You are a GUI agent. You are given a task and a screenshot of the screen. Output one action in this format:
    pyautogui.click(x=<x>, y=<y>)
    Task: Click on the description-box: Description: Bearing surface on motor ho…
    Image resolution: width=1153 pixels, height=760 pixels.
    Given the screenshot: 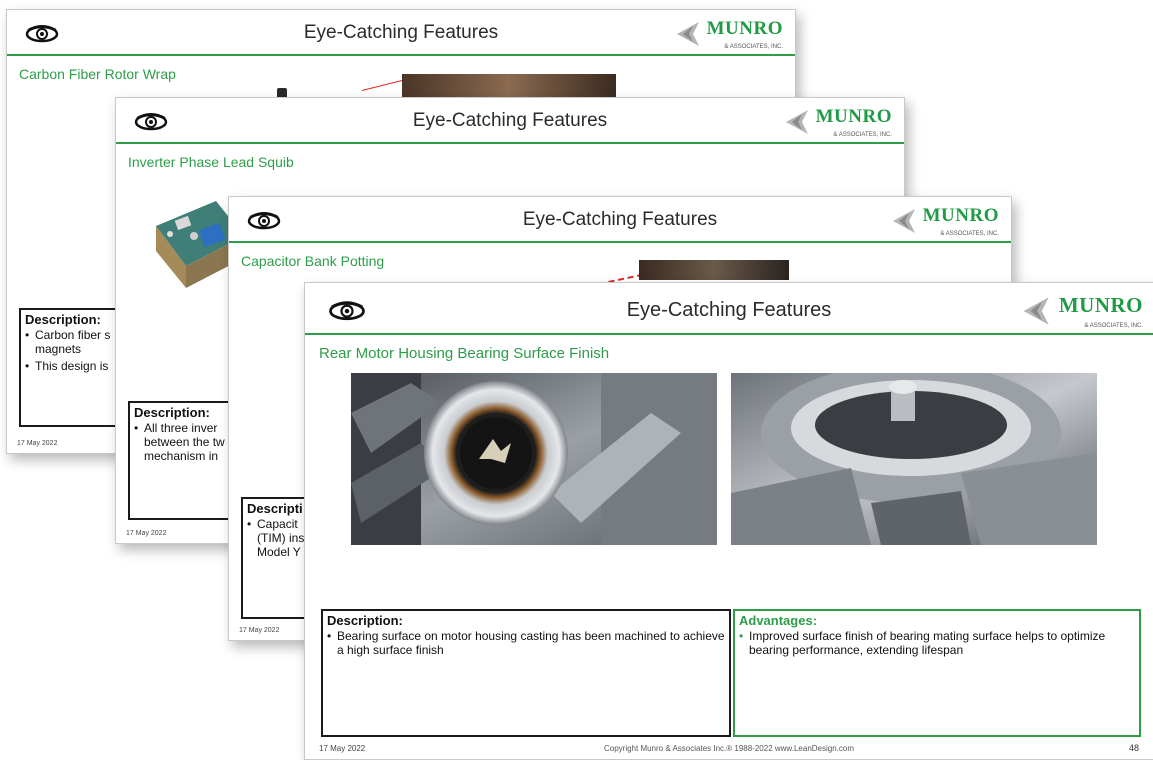 What is the action you would take?
    pyautogui.click(x=526, y=673)
    